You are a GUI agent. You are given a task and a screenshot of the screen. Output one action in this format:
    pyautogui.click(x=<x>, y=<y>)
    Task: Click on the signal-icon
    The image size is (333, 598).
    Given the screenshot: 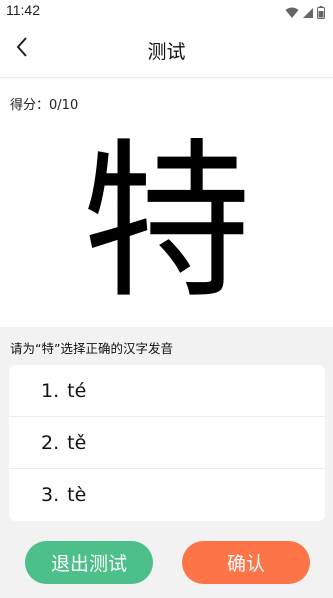 What is the action you would take?
    pyautogui.click(x=308, y=13)
    